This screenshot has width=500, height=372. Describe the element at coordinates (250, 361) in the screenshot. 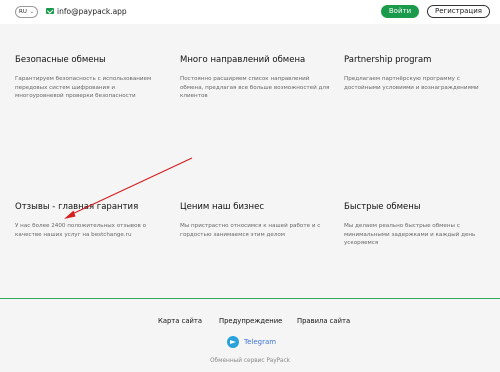

I see `service-name: Обменный сервис PayPack` at that location.